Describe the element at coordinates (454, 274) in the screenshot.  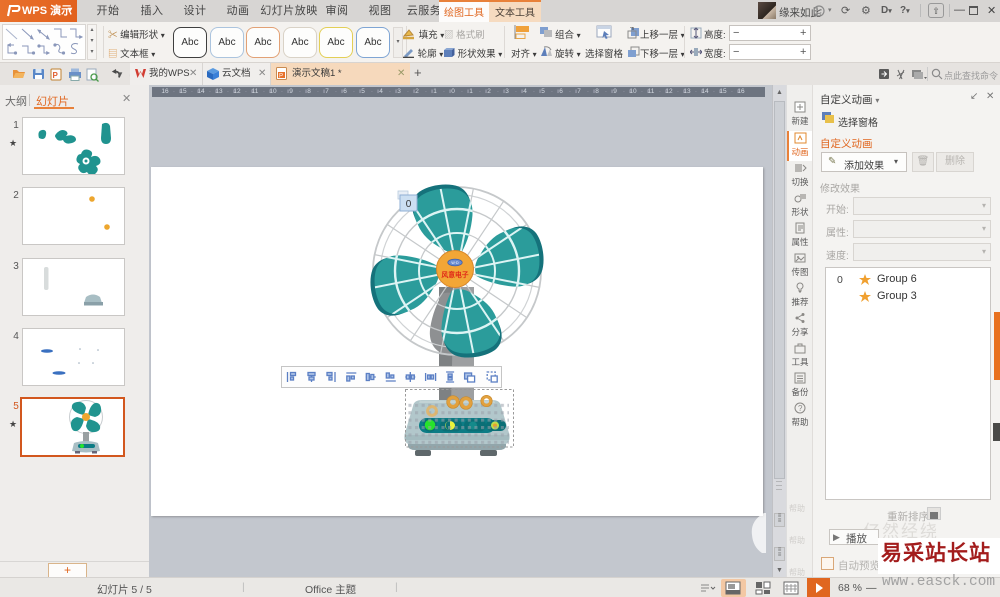
I see `svg-text: 风意电子` at that location.